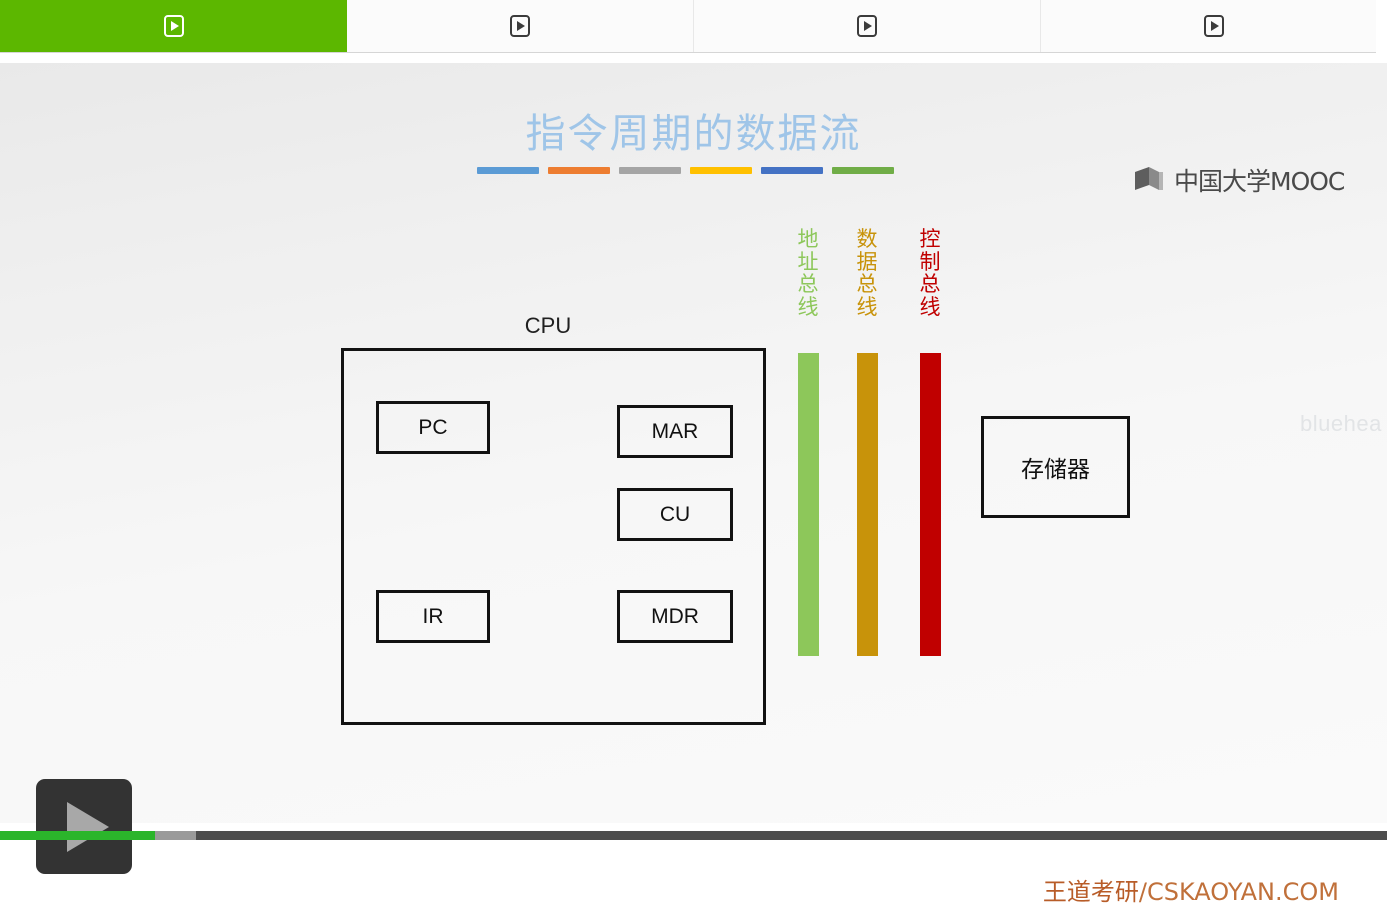  What do you see at coordinates (808, 273) in the screenshot?
I see `address-bus-label: 地 址 总 线` at bounding box center [808, 273].